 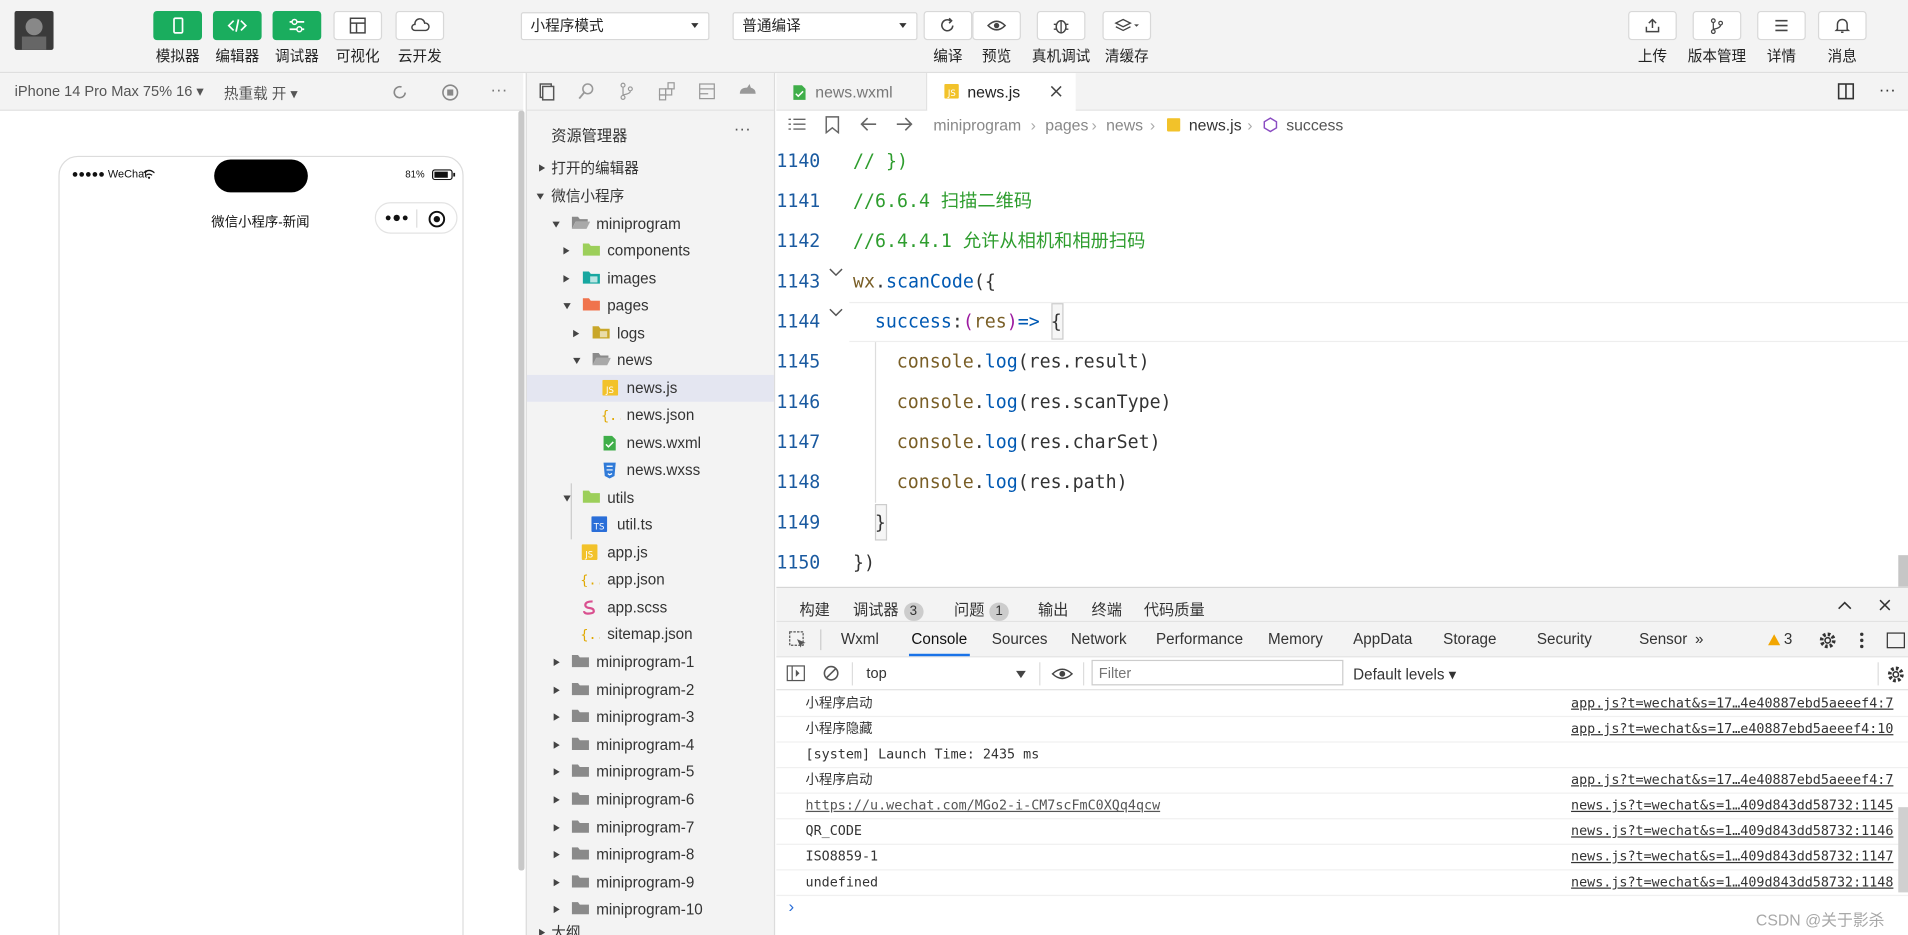 What do you see at coordinates (747, 91) in the screenshot?
I see `cloud-dev-icon` at bounding box center [747, 91].